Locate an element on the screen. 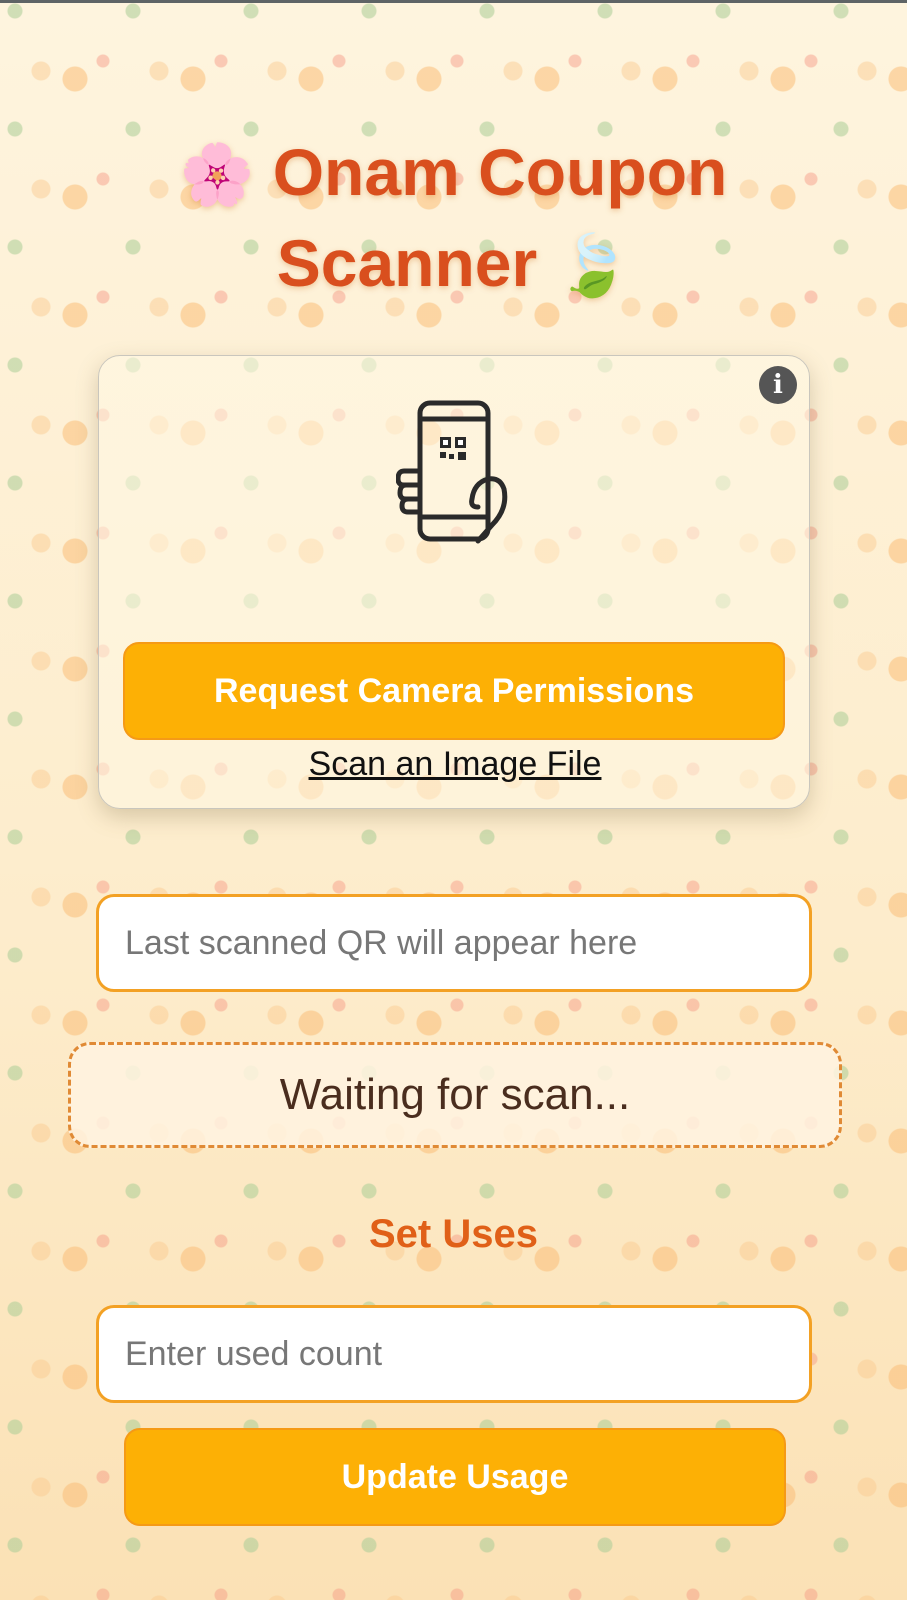 The image size is (907, 1600). title-line-2: Scanner is located at coordinates (407, 263).